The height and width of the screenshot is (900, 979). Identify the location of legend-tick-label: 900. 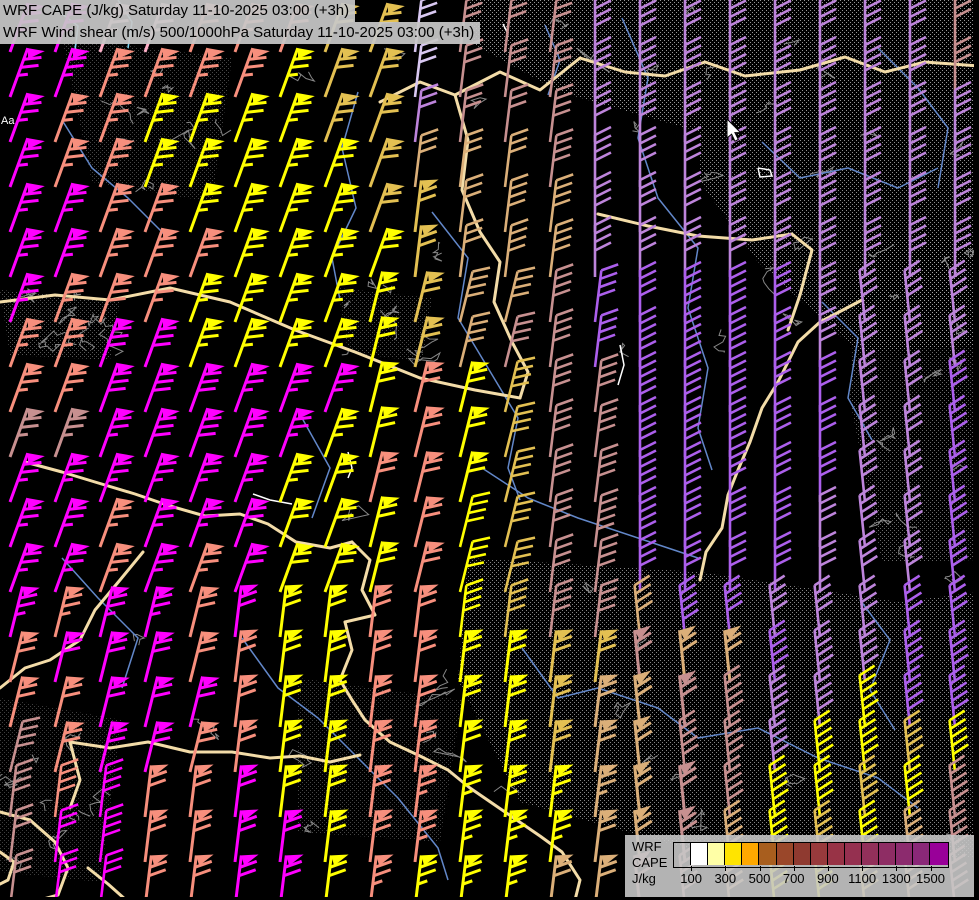
(828, 878).